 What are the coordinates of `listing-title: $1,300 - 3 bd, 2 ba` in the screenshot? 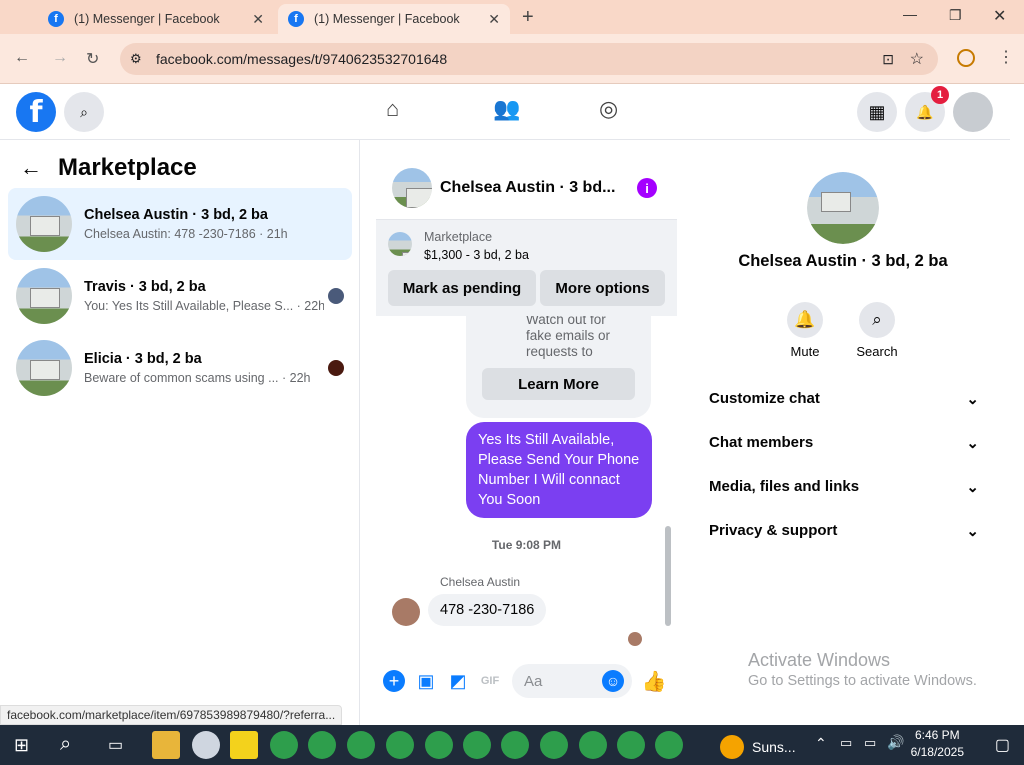 It's located at (476, 255).